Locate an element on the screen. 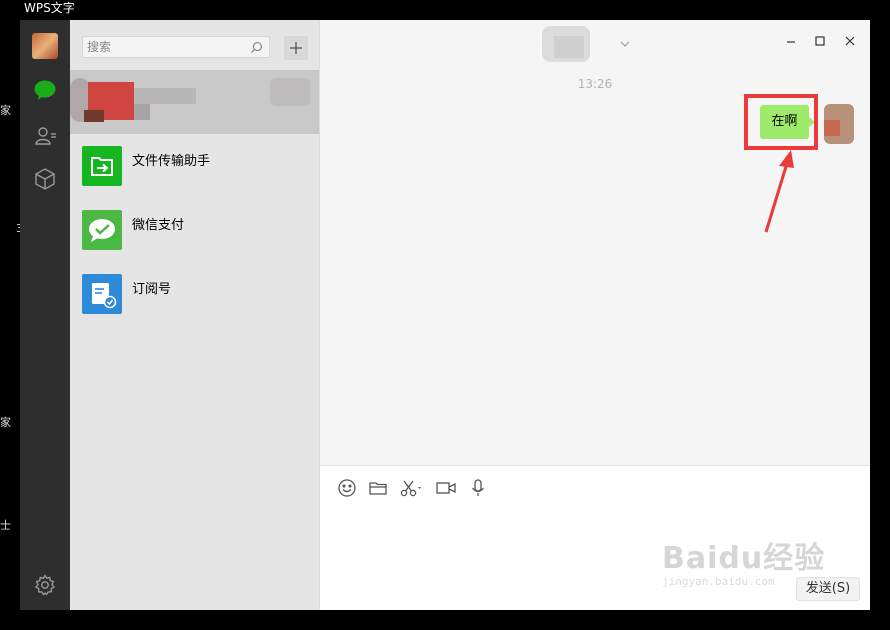 The image size is (890, 630). subscription-icon is located at coordinates (102, 294).